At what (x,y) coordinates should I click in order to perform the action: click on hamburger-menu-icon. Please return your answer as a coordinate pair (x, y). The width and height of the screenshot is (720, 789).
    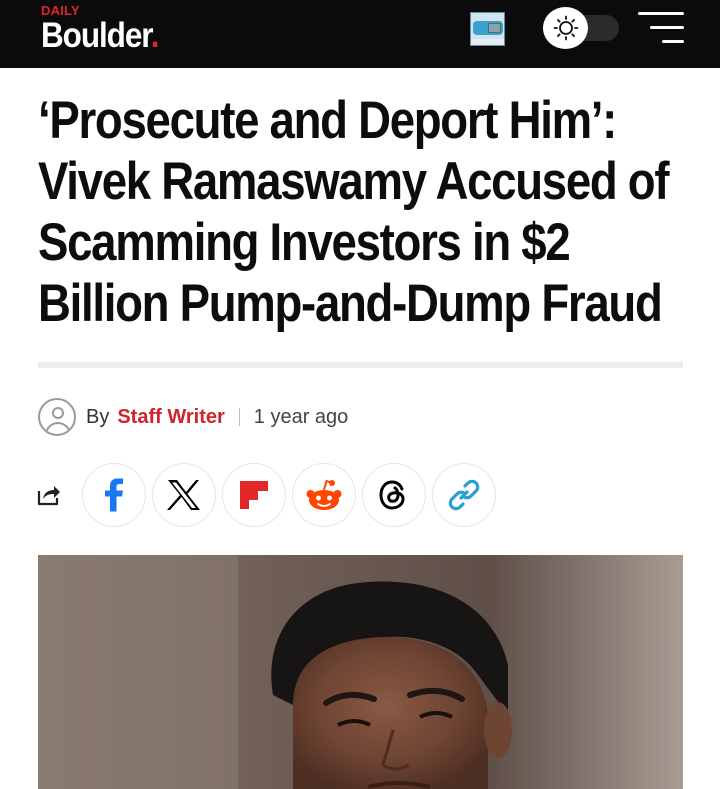
    Looking at the image, I should click on (661, 28).